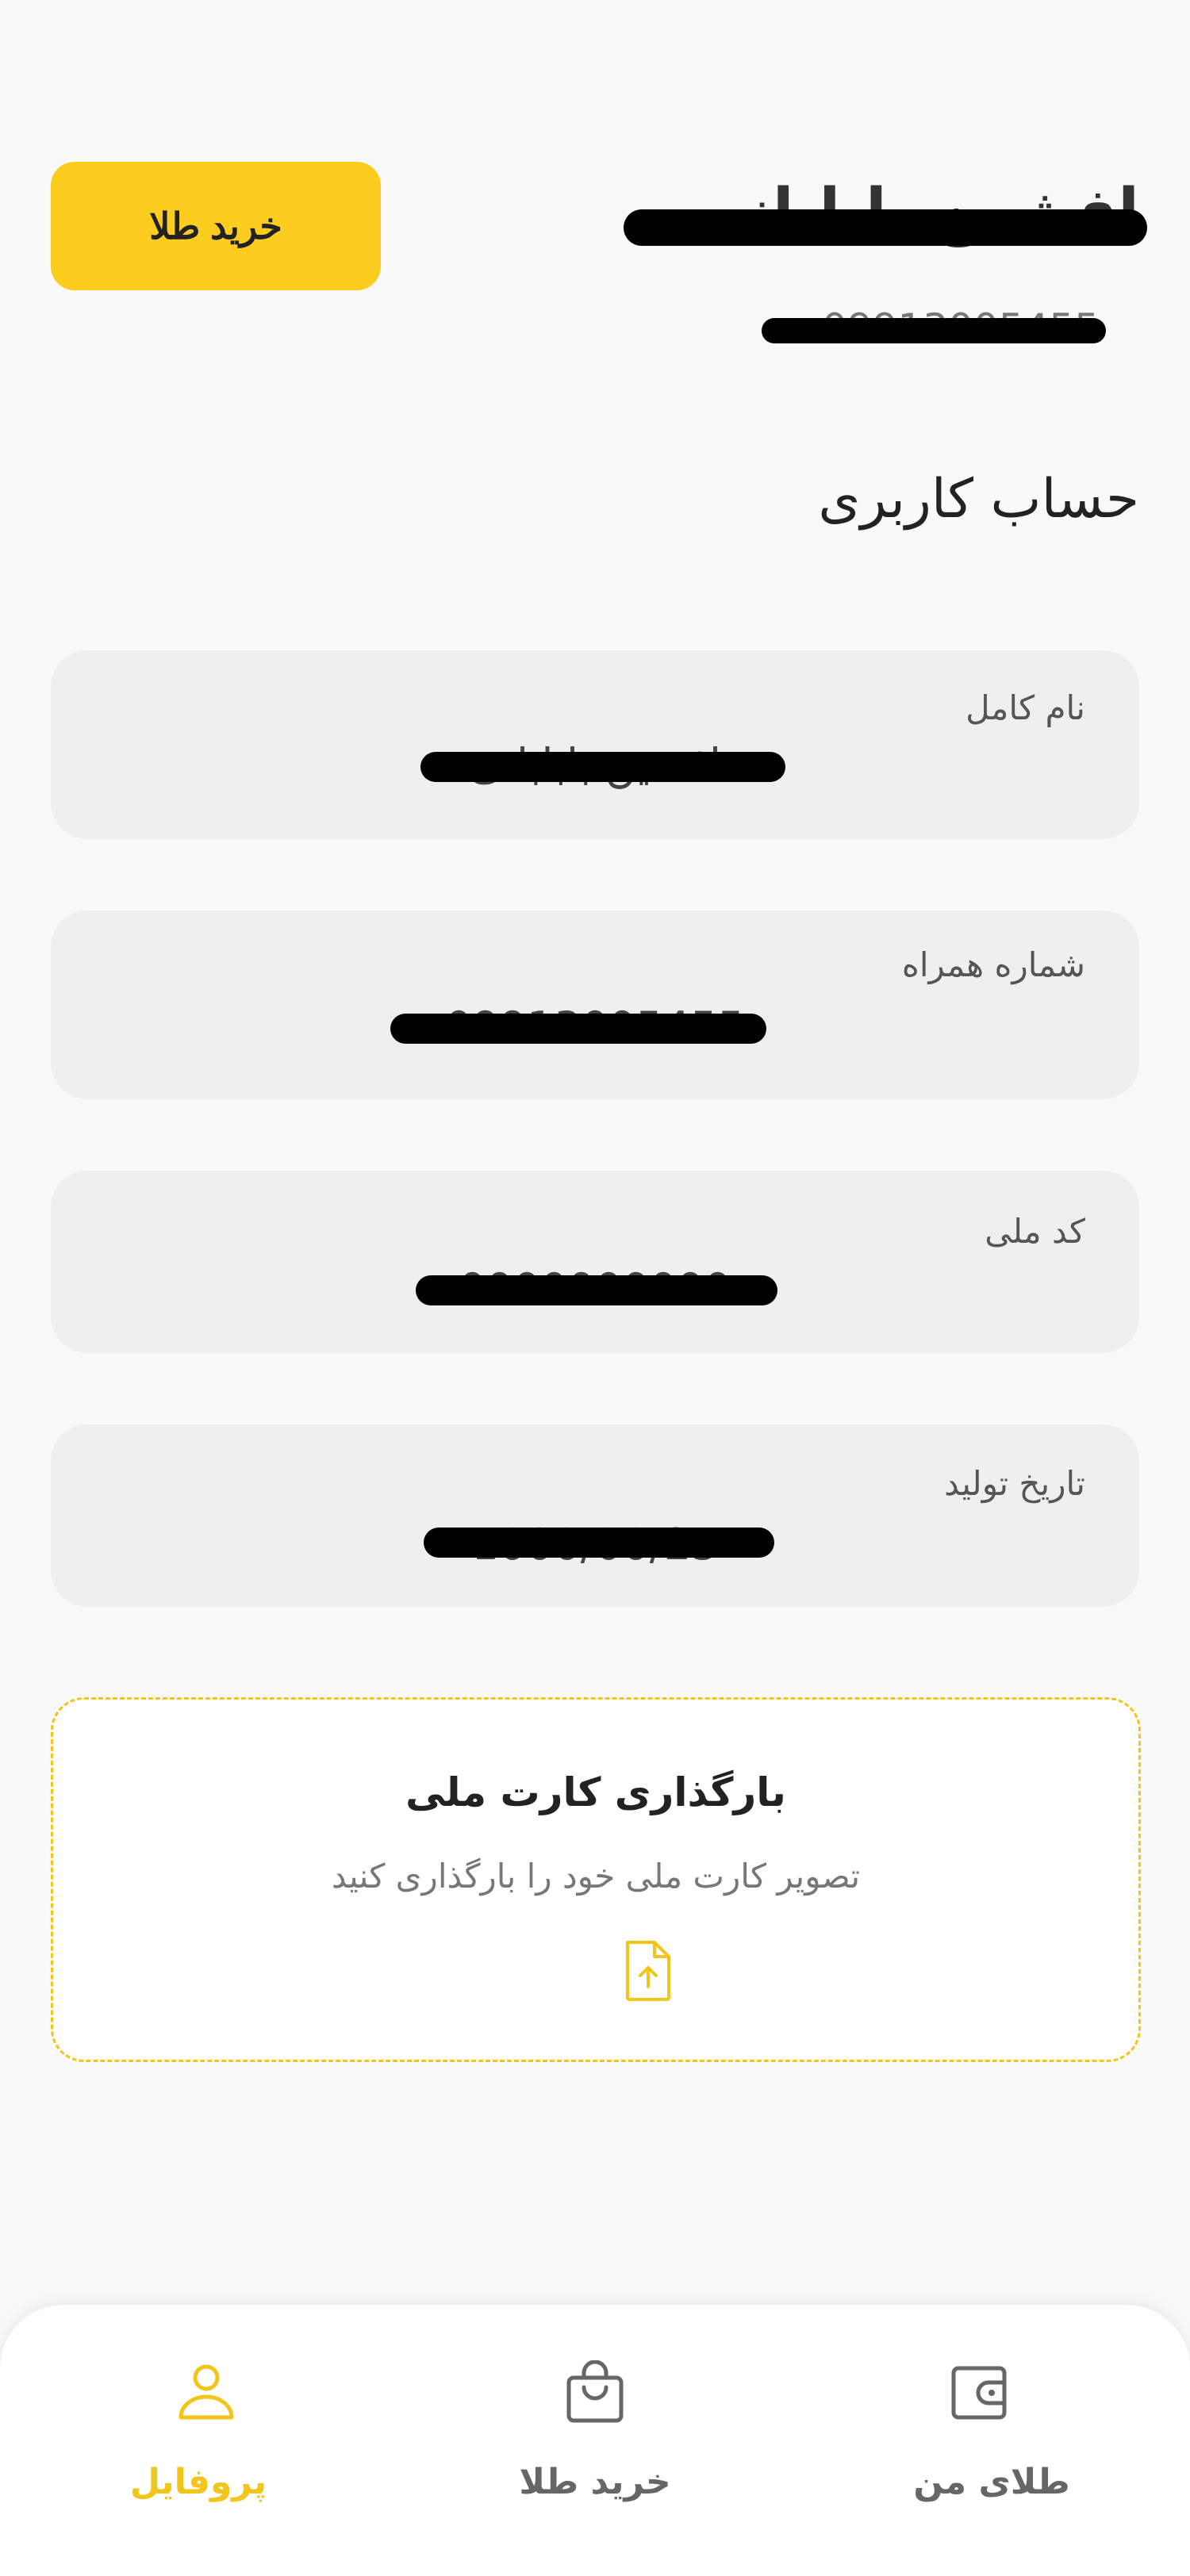  What do you see at coordinates (1025, 707) in the screenshot?
I see `field-label: نام کامل` at bounding box center [1025, 707].